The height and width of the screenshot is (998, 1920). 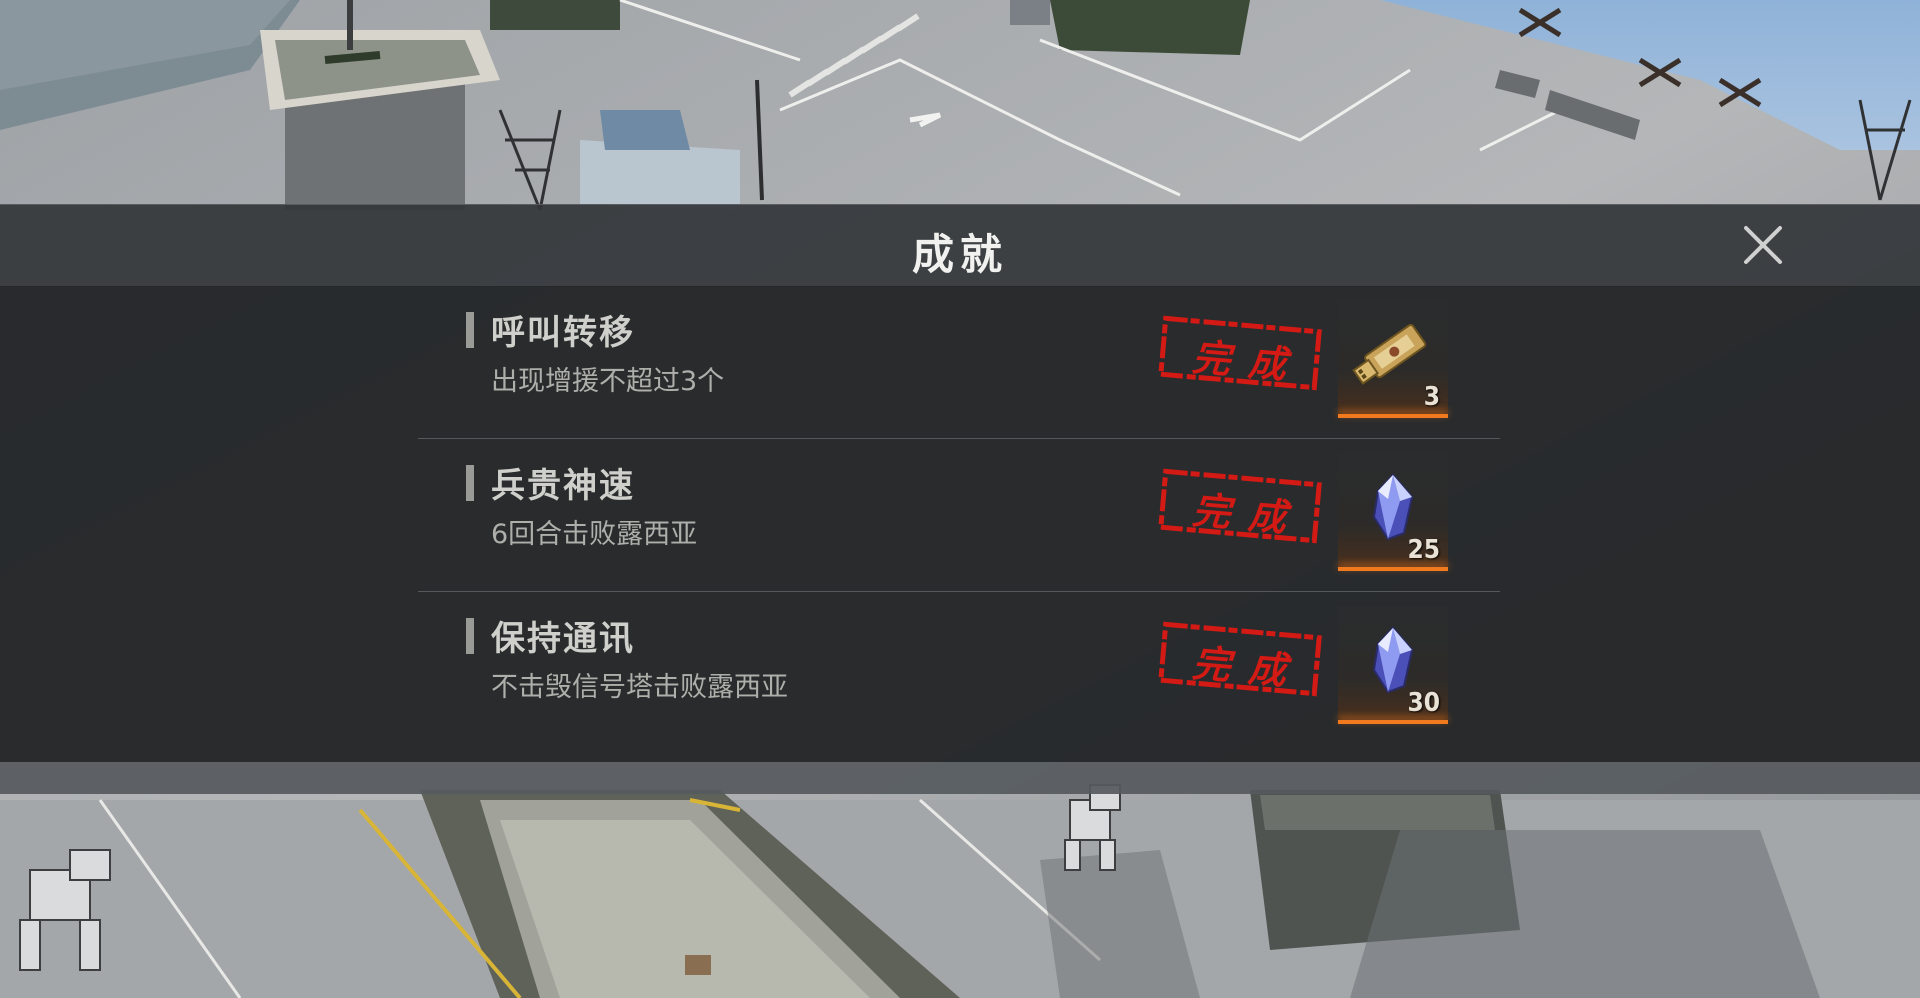 I want to click on reward-slot: 25, so click(x=1393, y=512).